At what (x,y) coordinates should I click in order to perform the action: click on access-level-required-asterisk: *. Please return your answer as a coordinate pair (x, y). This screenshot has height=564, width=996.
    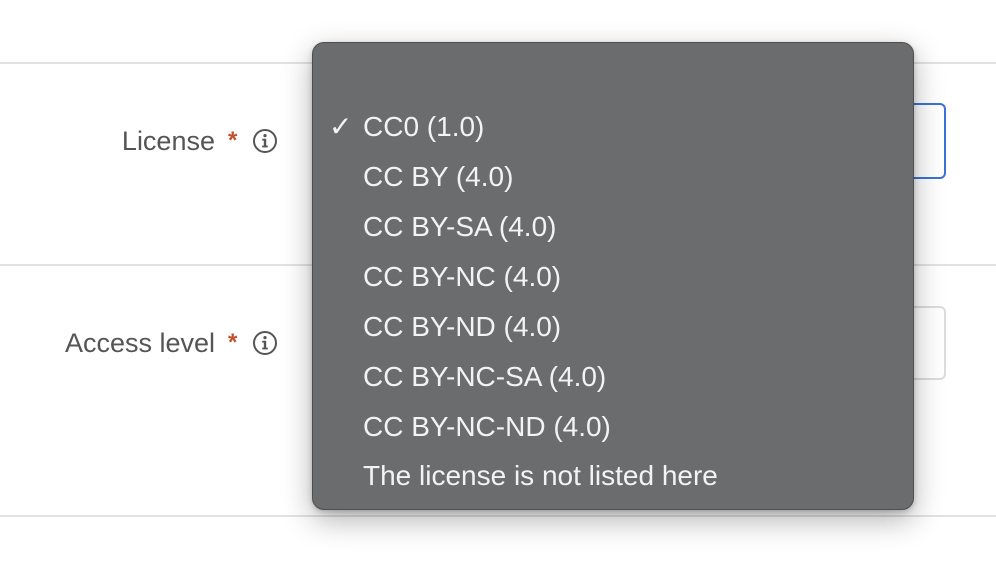
    Looking at the image, I should click on (233, 342).